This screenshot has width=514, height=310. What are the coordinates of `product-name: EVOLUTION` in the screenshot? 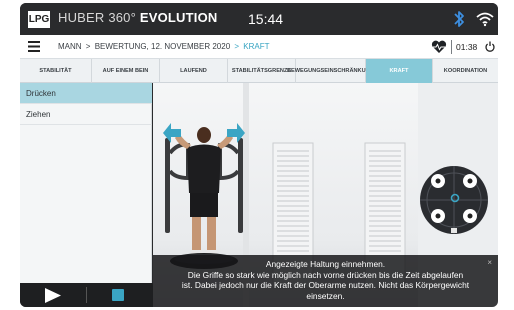 It's located at (178, 17).